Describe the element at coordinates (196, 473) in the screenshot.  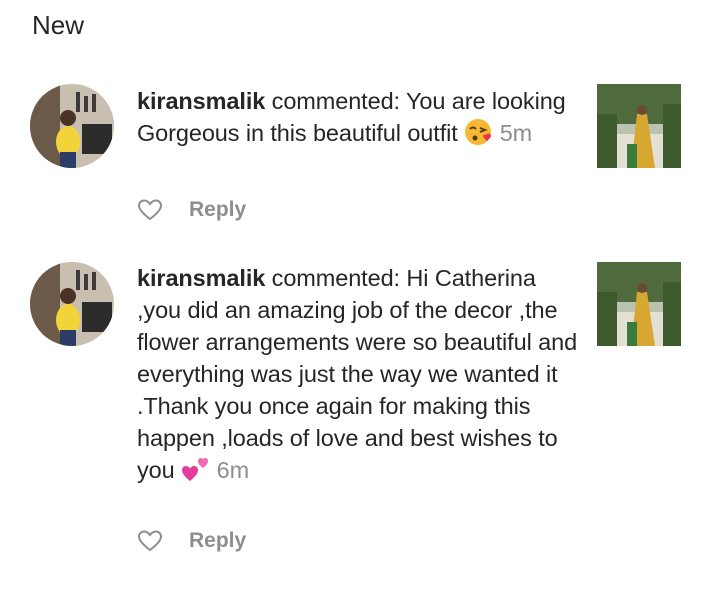
I see `two-hearts-icon` at that location.